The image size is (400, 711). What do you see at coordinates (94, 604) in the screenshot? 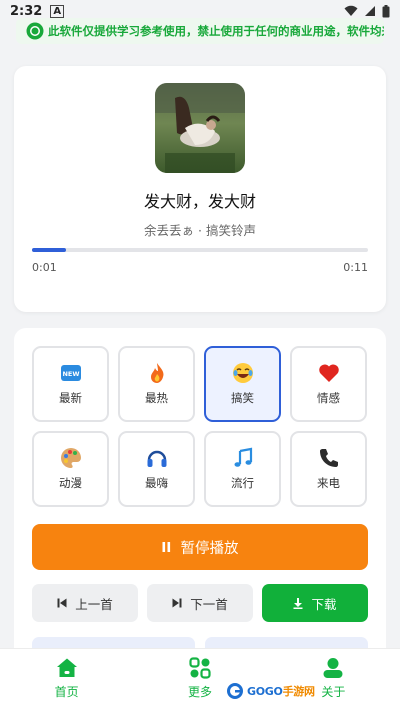
I see `previous-label: 上一首` at bounding box center [94, 604].